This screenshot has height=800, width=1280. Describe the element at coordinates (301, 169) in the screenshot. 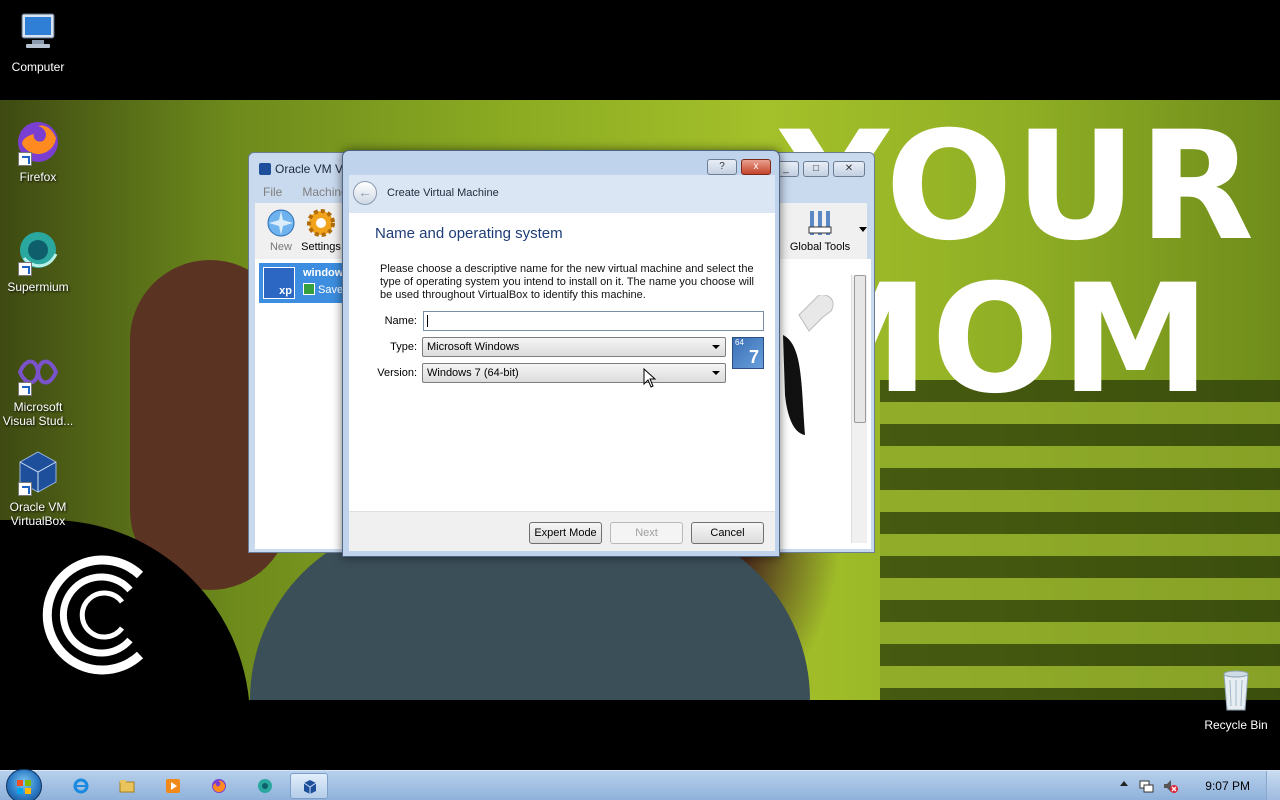

I see `window-title: Oracle VM V` at that location.